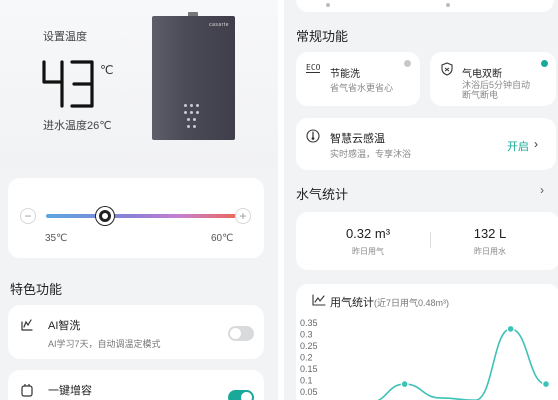  I want to click on gas-power-cutoff-status-dot, so click(544, 63).